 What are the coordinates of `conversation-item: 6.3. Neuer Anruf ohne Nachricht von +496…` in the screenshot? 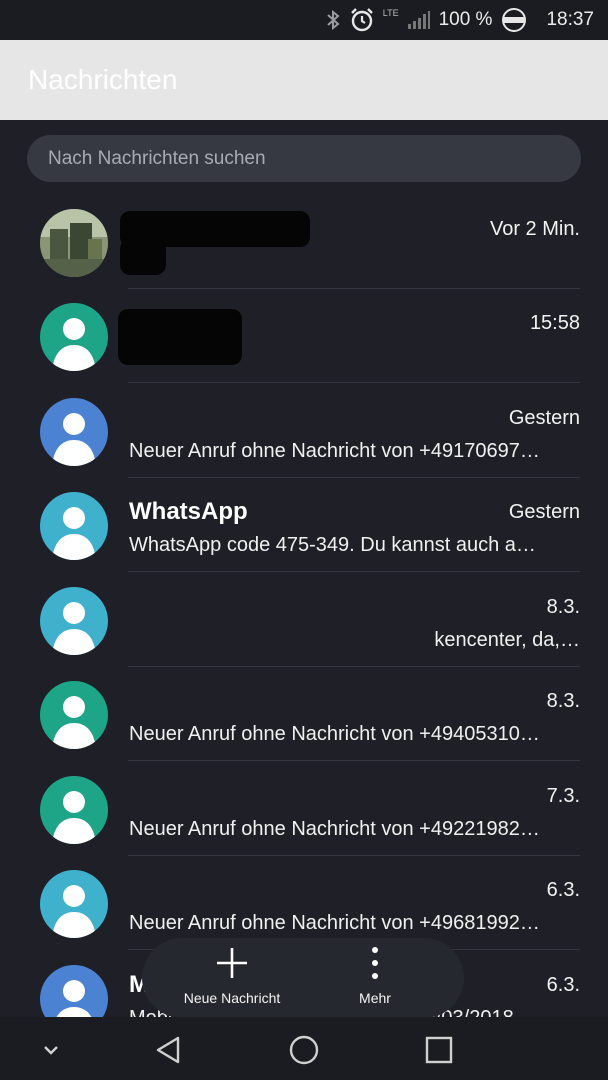 It's located at (304, 903).